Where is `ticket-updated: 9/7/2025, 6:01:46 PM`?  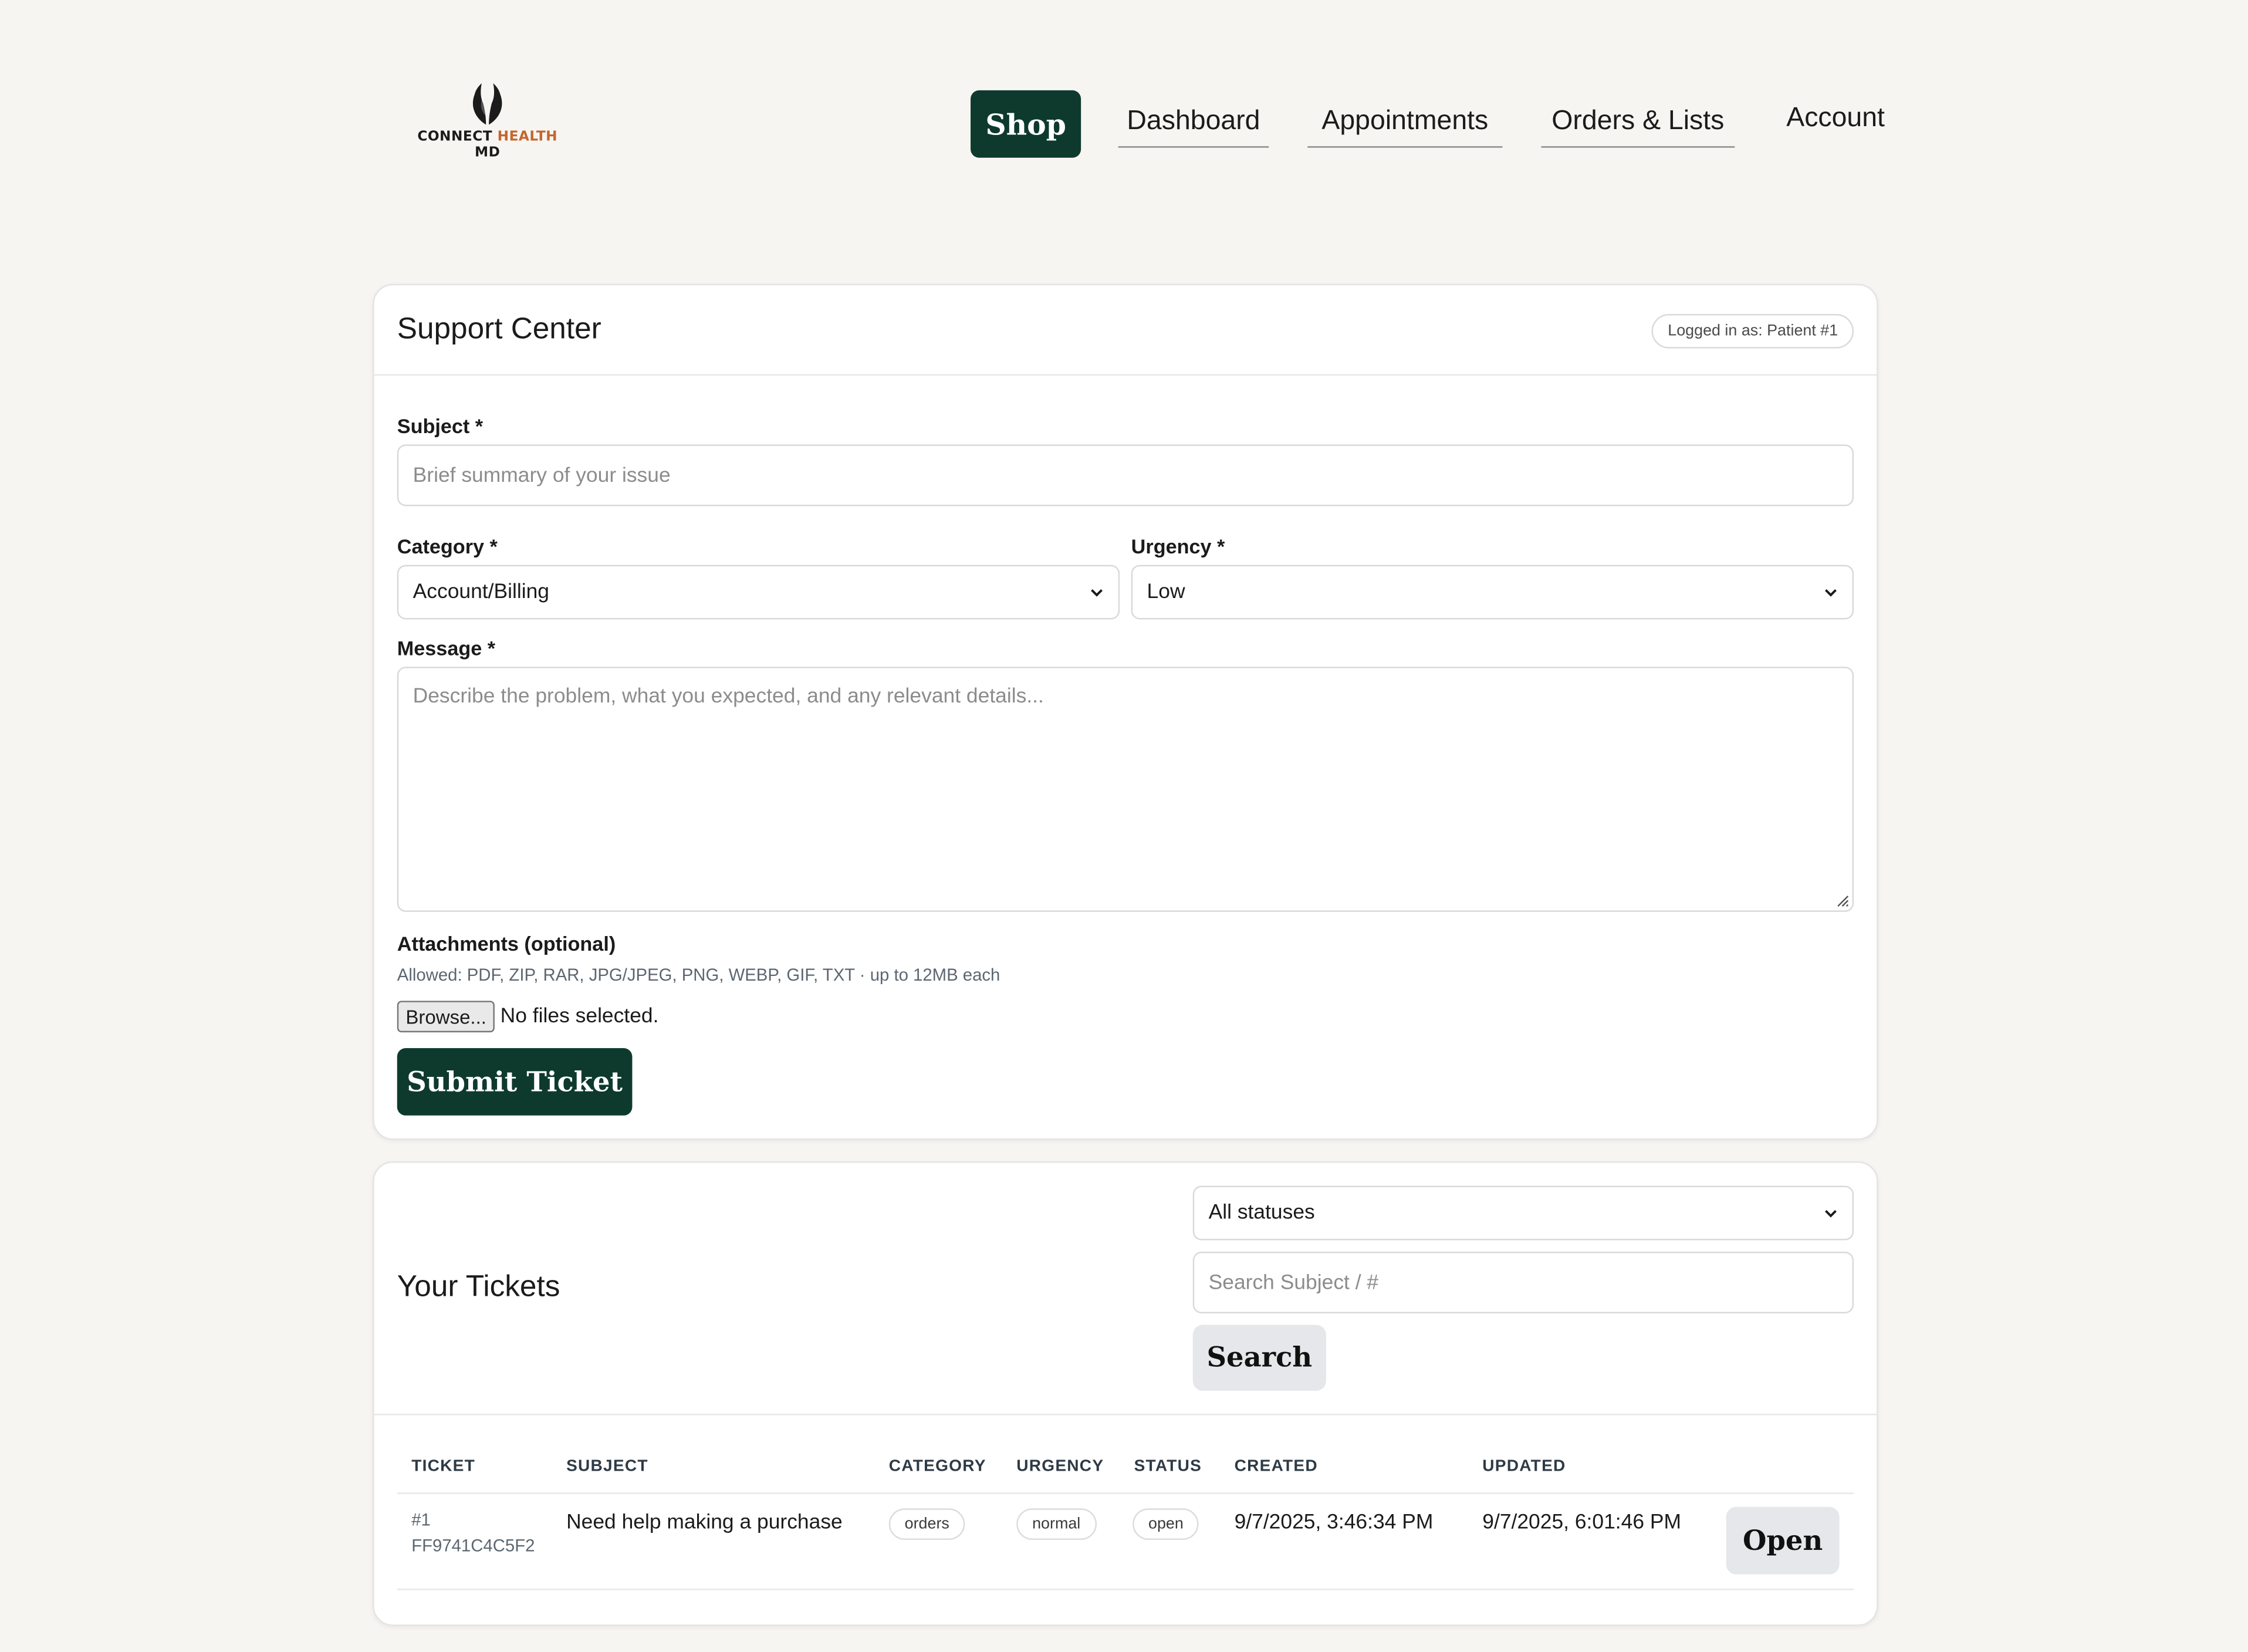
ticket-updated: 9/7/2025, 6:01:46 PM is located at coordinates (1582, 1523).